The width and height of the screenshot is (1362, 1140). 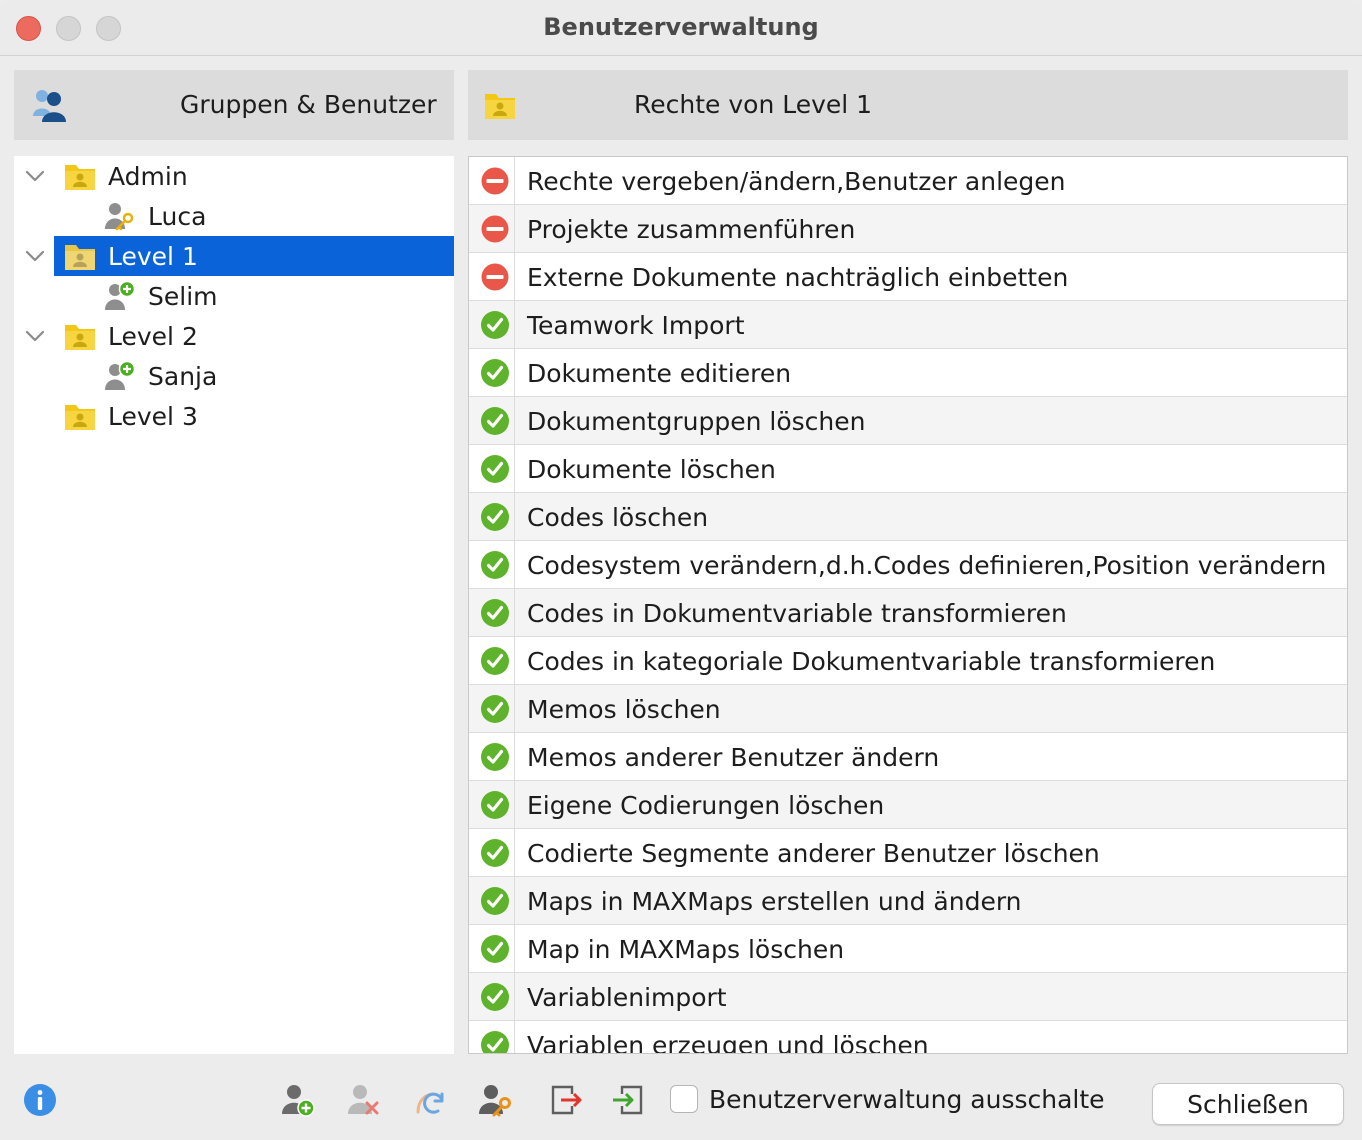 I want to click on tree-item-admin: Admin, so click(x=234, y=176).